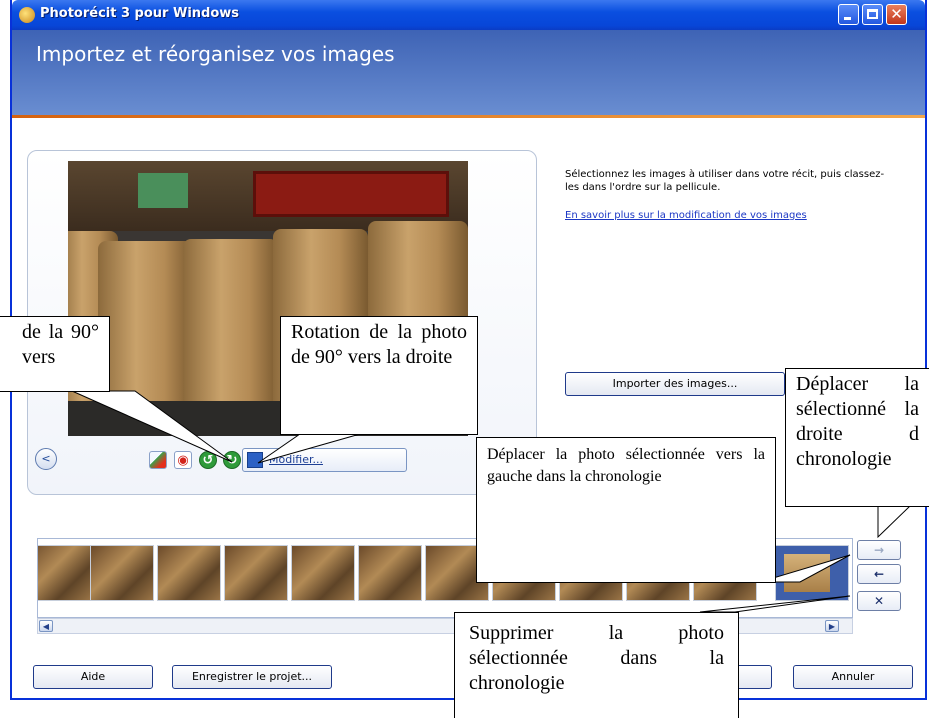  I want to click on close-glyph: ✕, so click(896, 14).